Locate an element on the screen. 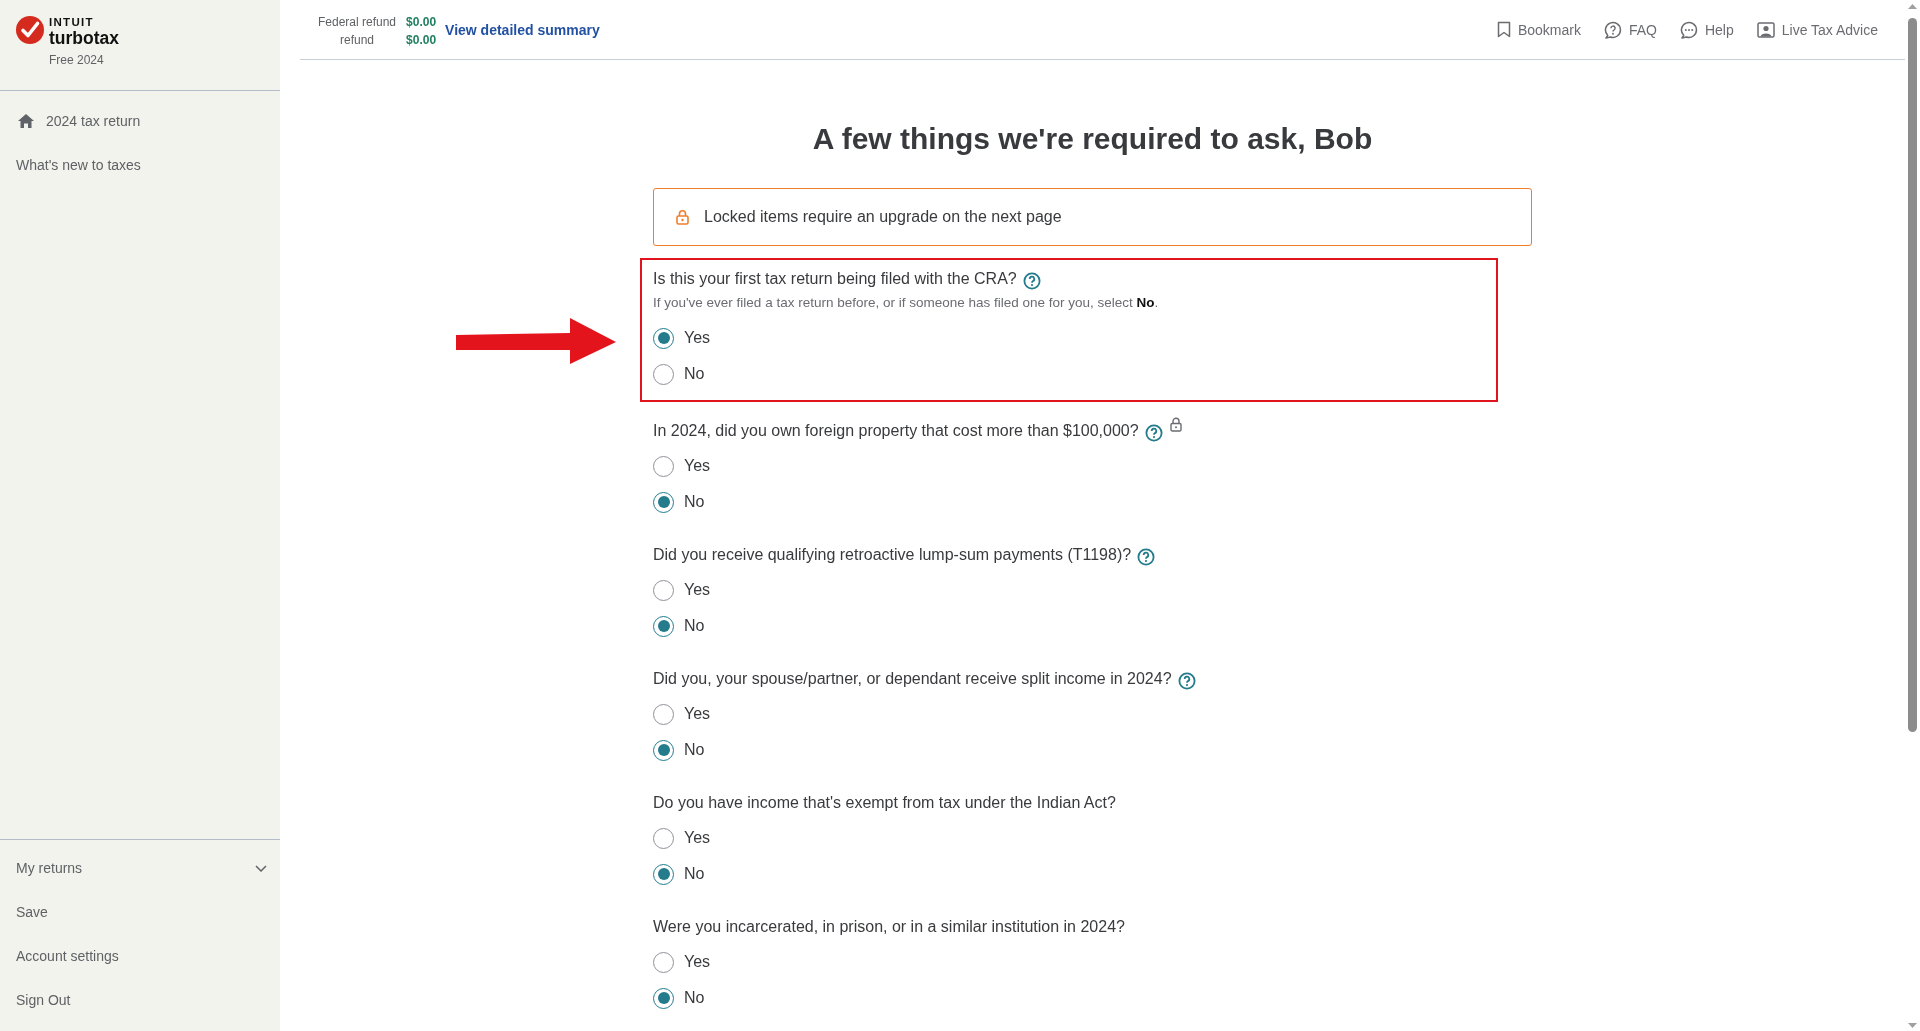 This screenshot has height=1031, width=1920. header-link: Help is located at coordinates (1706, 29).